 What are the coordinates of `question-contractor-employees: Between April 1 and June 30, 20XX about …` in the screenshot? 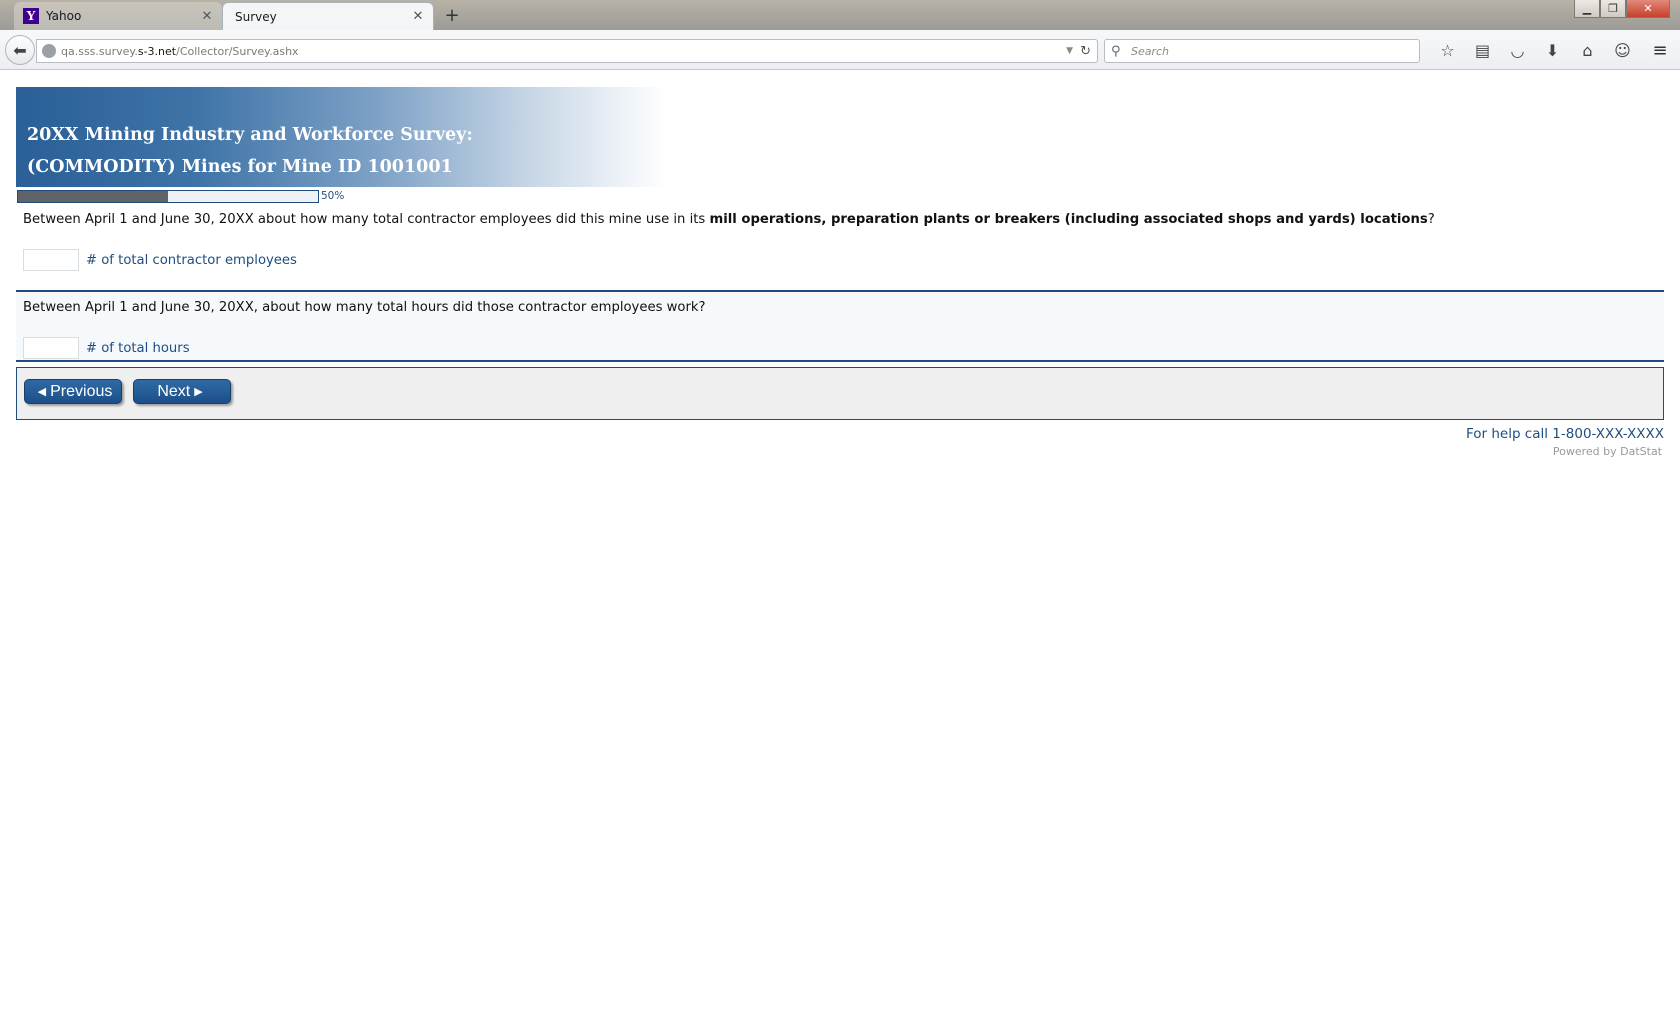 It's located at (840, 248).